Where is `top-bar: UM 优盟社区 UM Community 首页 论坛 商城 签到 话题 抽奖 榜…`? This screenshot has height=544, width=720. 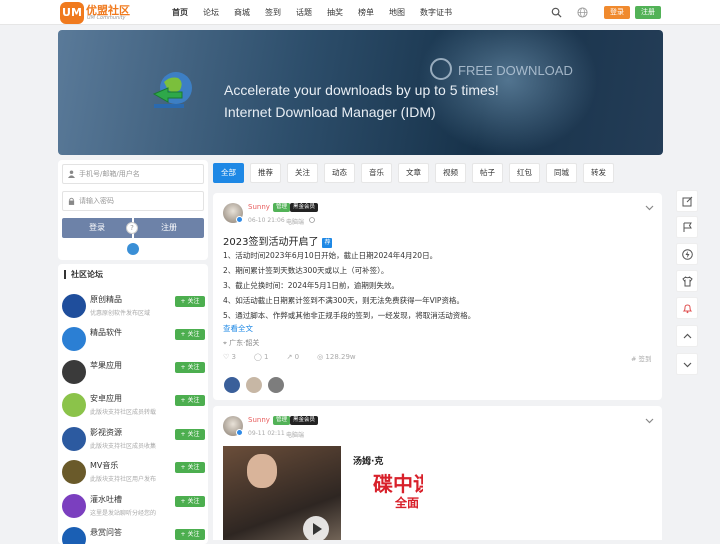
top-bar: UM 优盟社区 UM Community 首页 论坛 商城 签到 话题 抽奖 榜… is located at coordinates (360, 12).